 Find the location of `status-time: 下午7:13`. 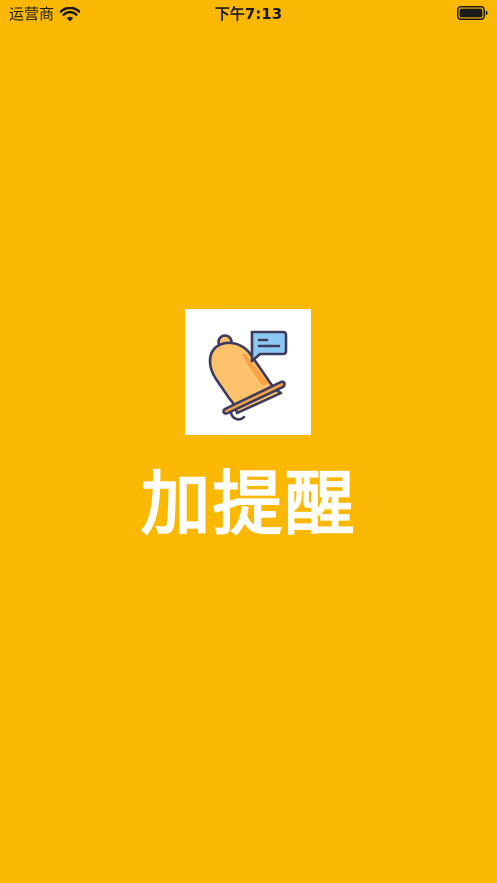

status-time: 下午7:13 is located at coordinates (248, 14).